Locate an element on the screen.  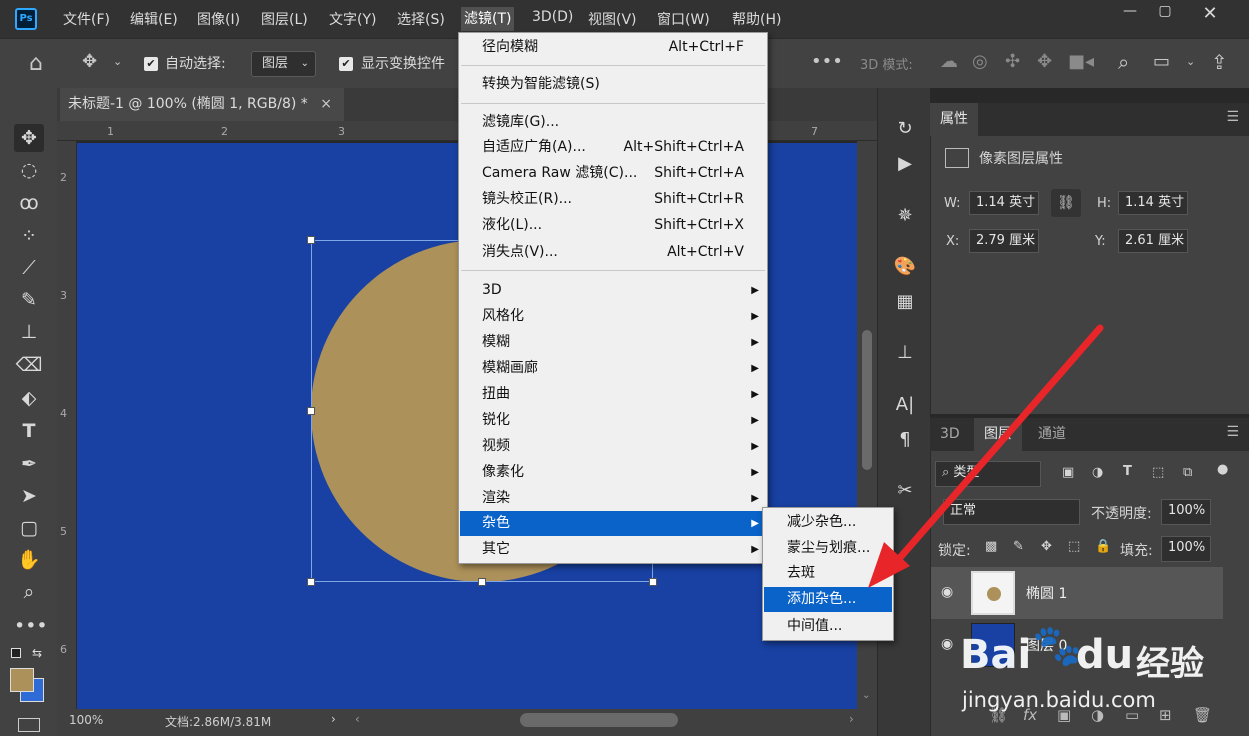
tab-channels: 通道 is located at coordinates (1052, 434).